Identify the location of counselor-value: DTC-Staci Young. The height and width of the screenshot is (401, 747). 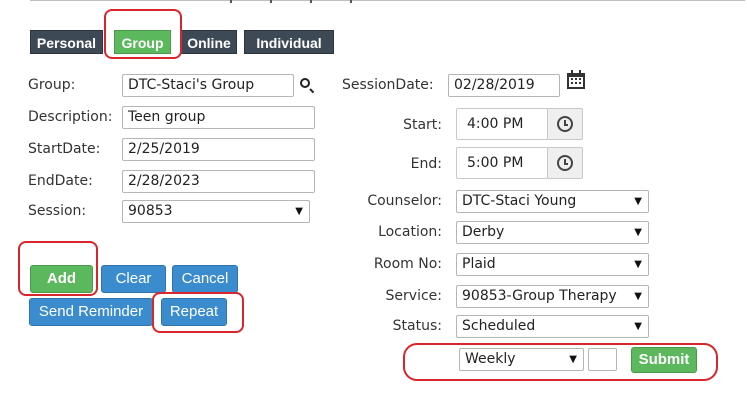
(519, 201).